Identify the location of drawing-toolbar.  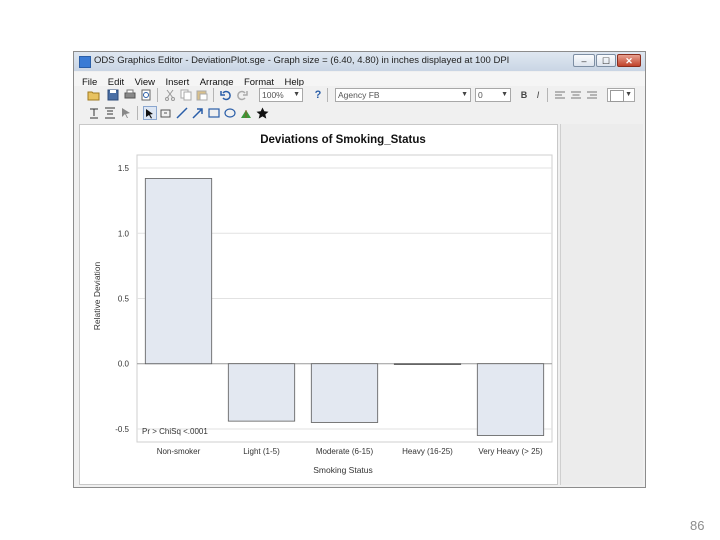
(359, 113).